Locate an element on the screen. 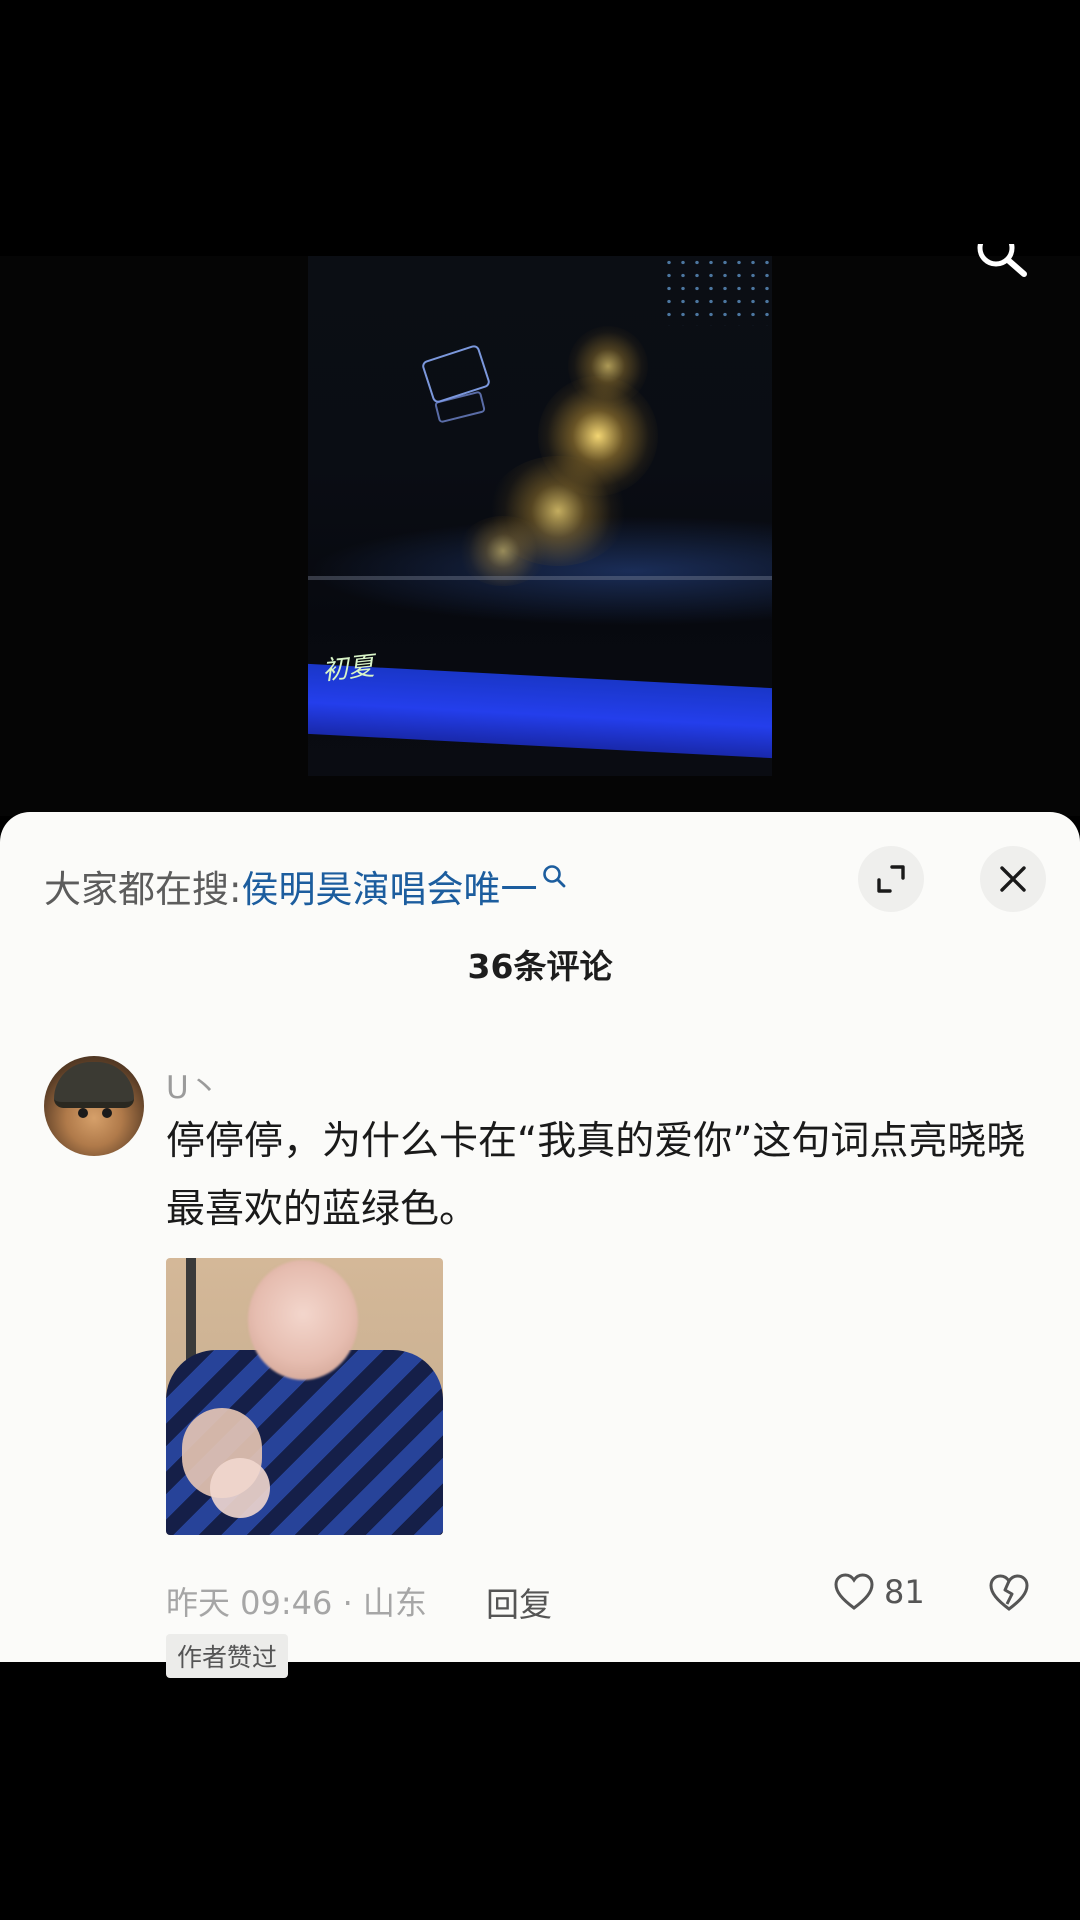 The image size is (1080, 1920). confetti-glow is located at coordinates (608, 366).